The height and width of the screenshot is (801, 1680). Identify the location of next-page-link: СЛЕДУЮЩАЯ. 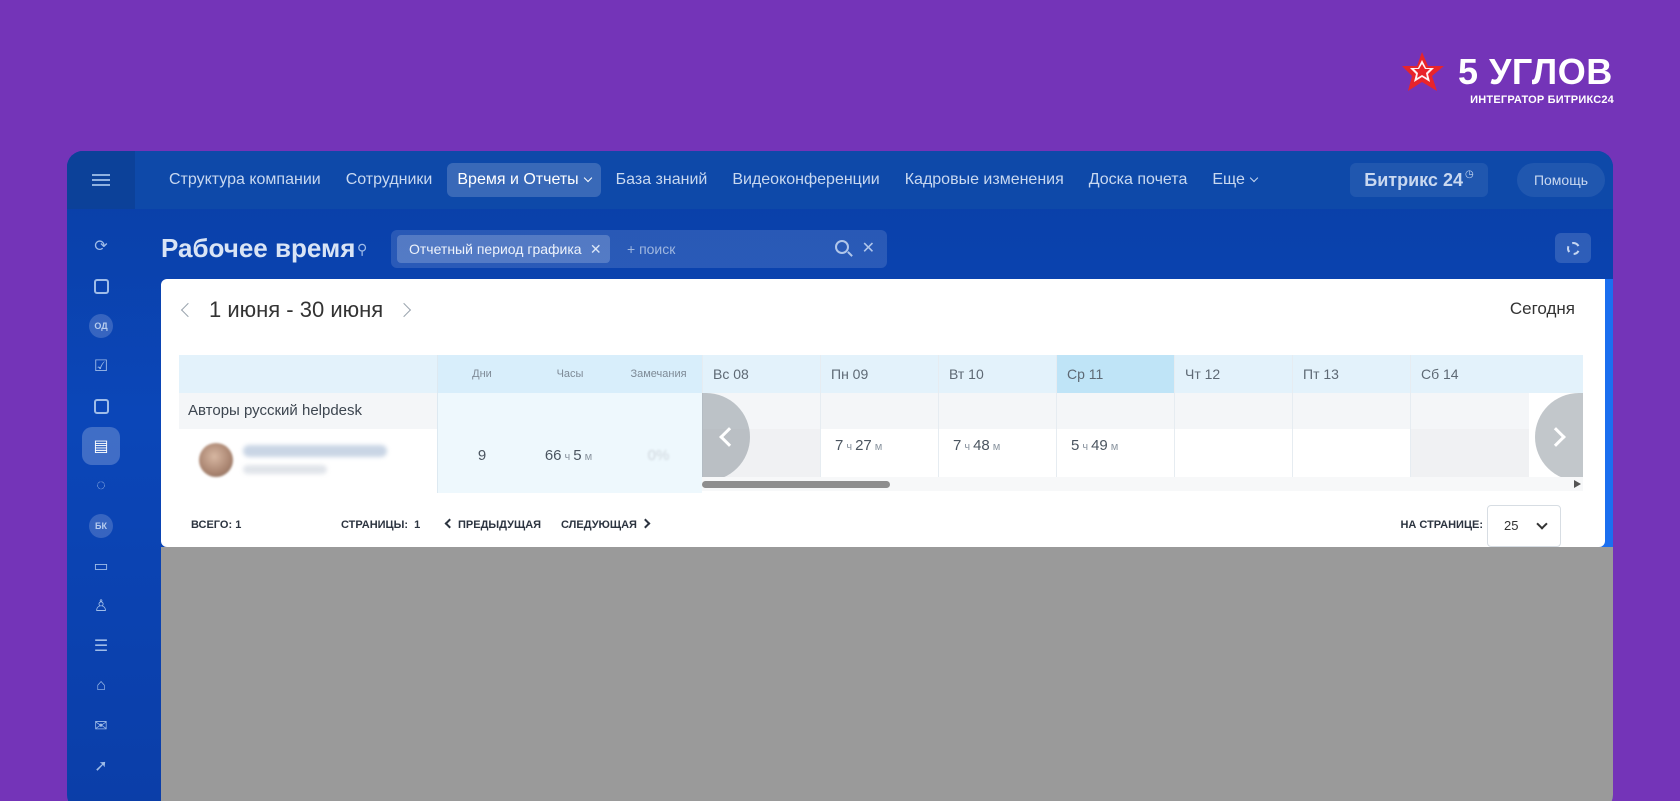
(607, 525).